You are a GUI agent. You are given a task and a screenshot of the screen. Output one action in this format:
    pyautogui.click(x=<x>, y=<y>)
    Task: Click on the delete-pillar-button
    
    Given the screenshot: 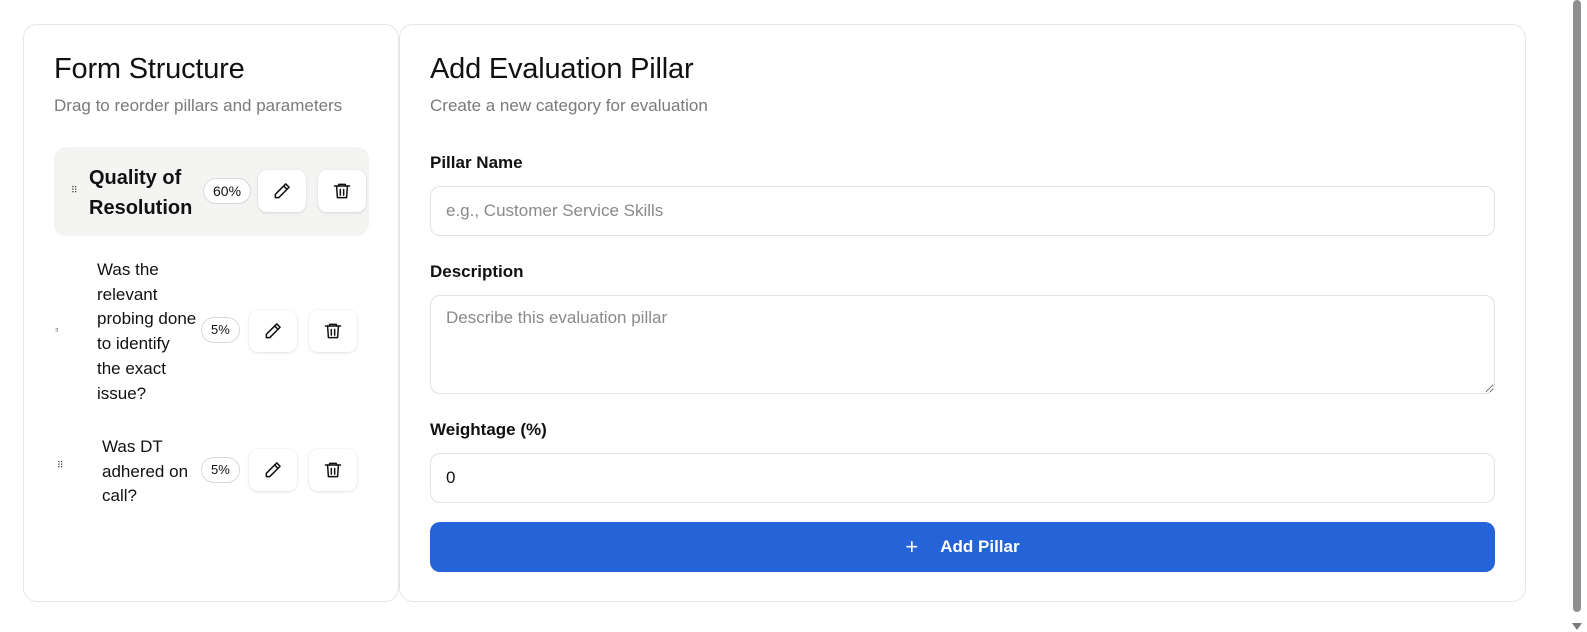 What is the action you would take?
    pyautogui.click(x=342, y=191)
    